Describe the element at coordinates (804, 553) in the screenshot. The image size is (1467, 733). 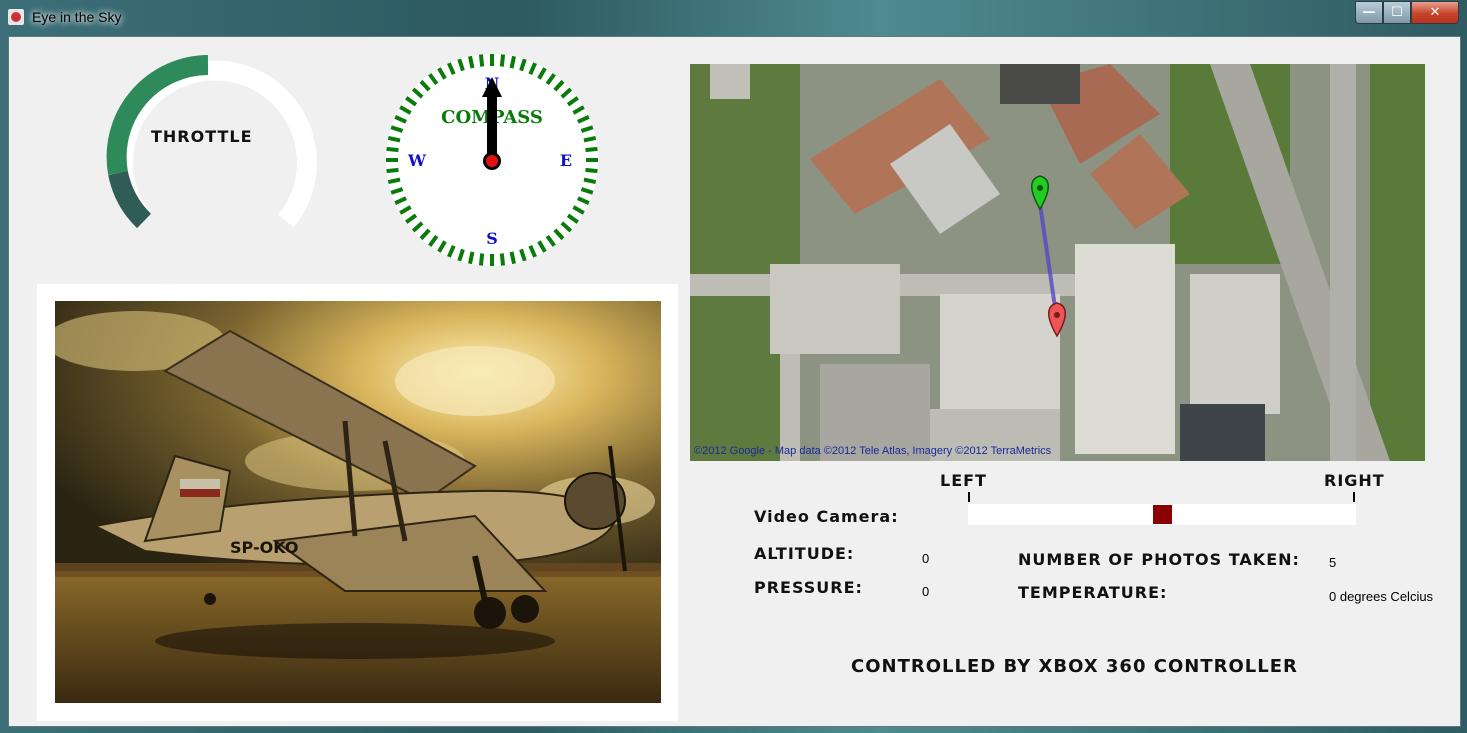
I see `altitude-label: ALTITUDE:` at that location.